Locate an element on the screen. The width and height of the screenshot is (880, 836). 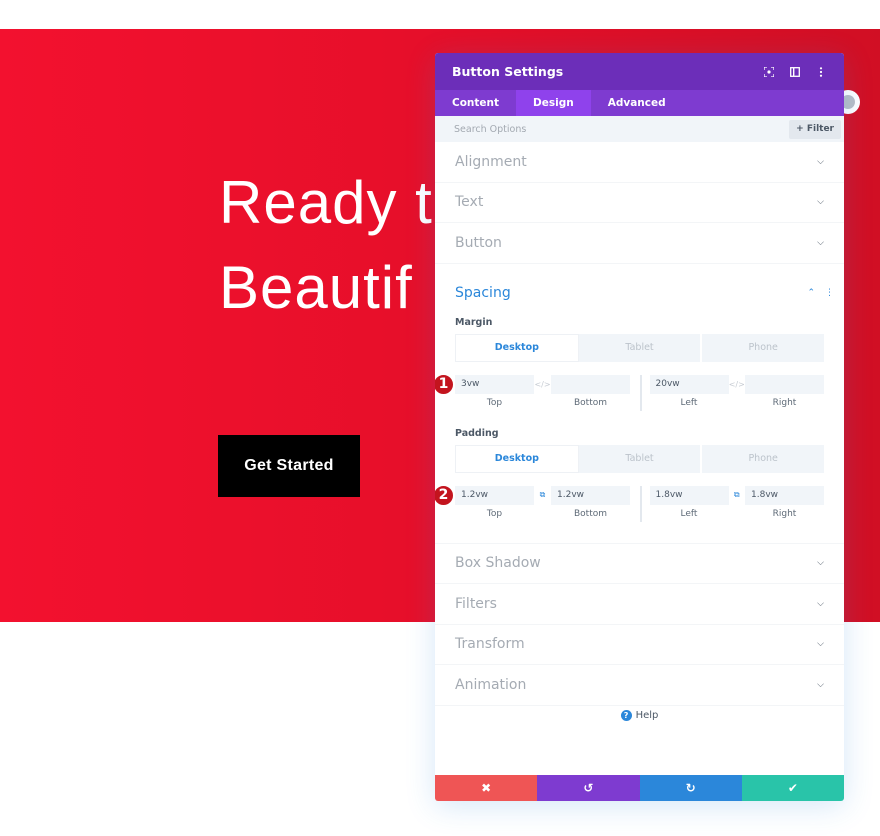
filter-button: + Filter is located at coordinates (815, 129).